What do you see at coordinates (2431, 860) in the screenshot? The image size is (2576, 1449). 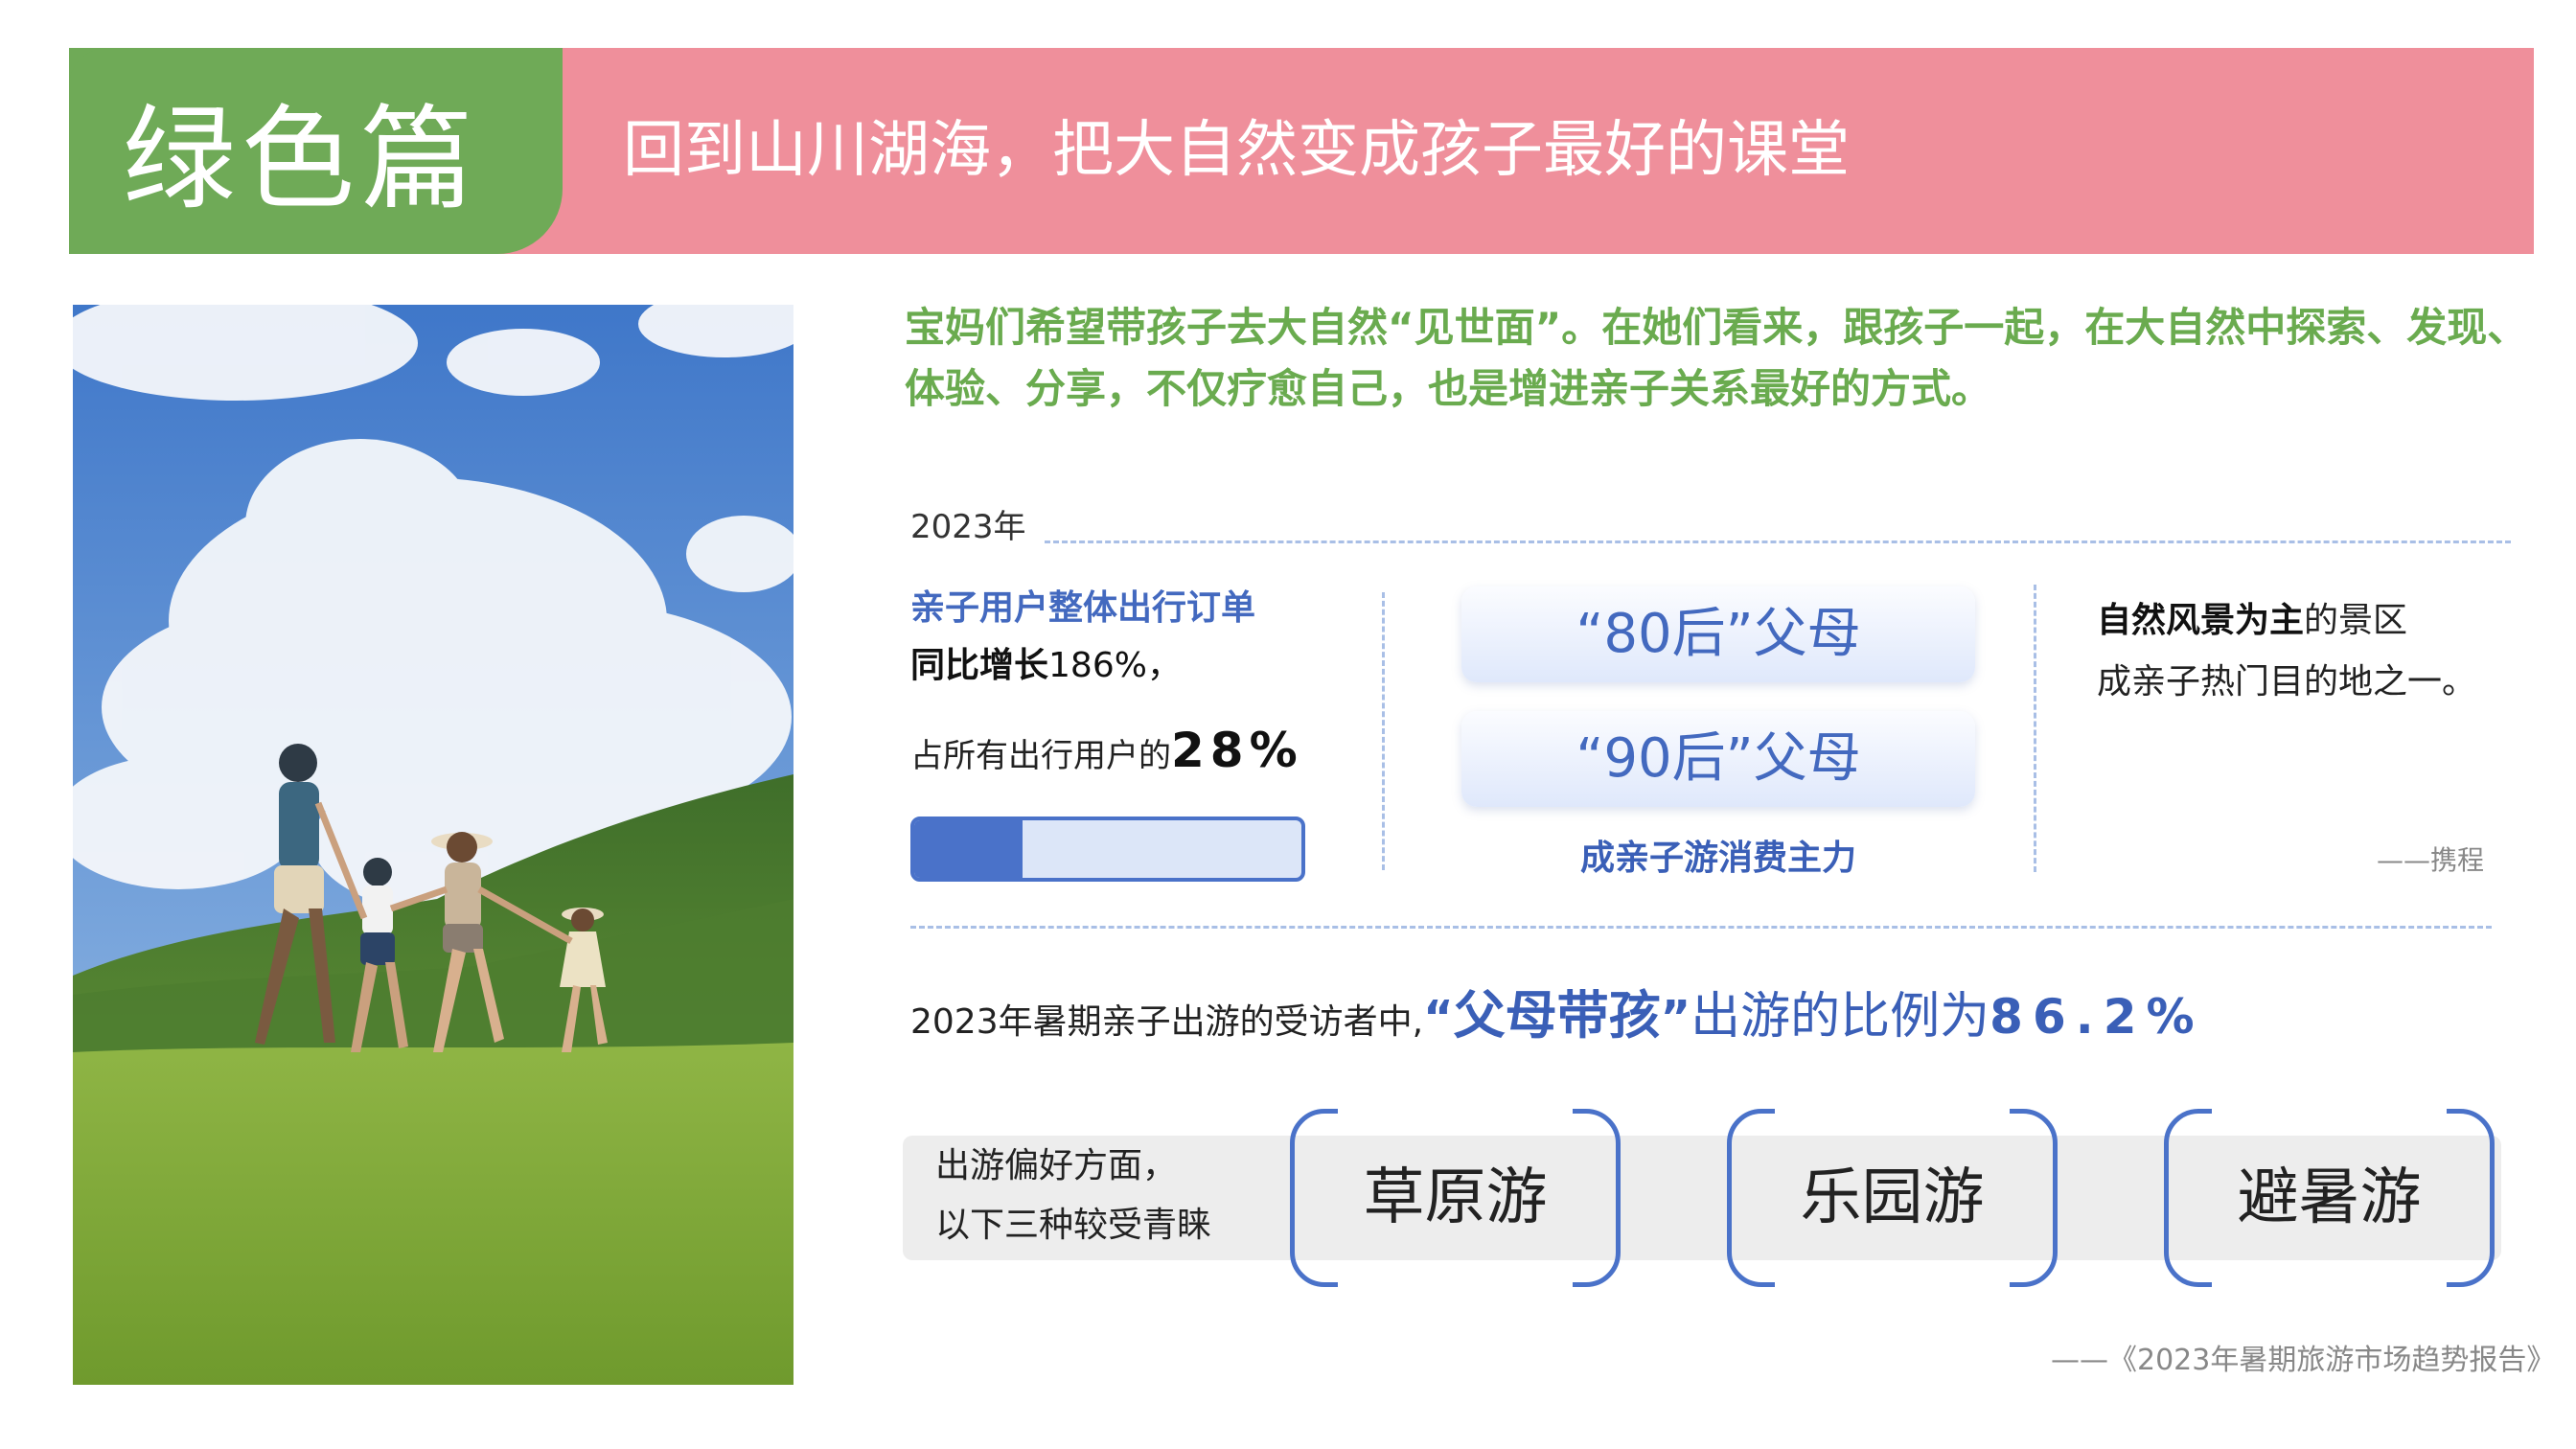 I see `source-ctrip: ——携程` at bounding box center [2431, 860].